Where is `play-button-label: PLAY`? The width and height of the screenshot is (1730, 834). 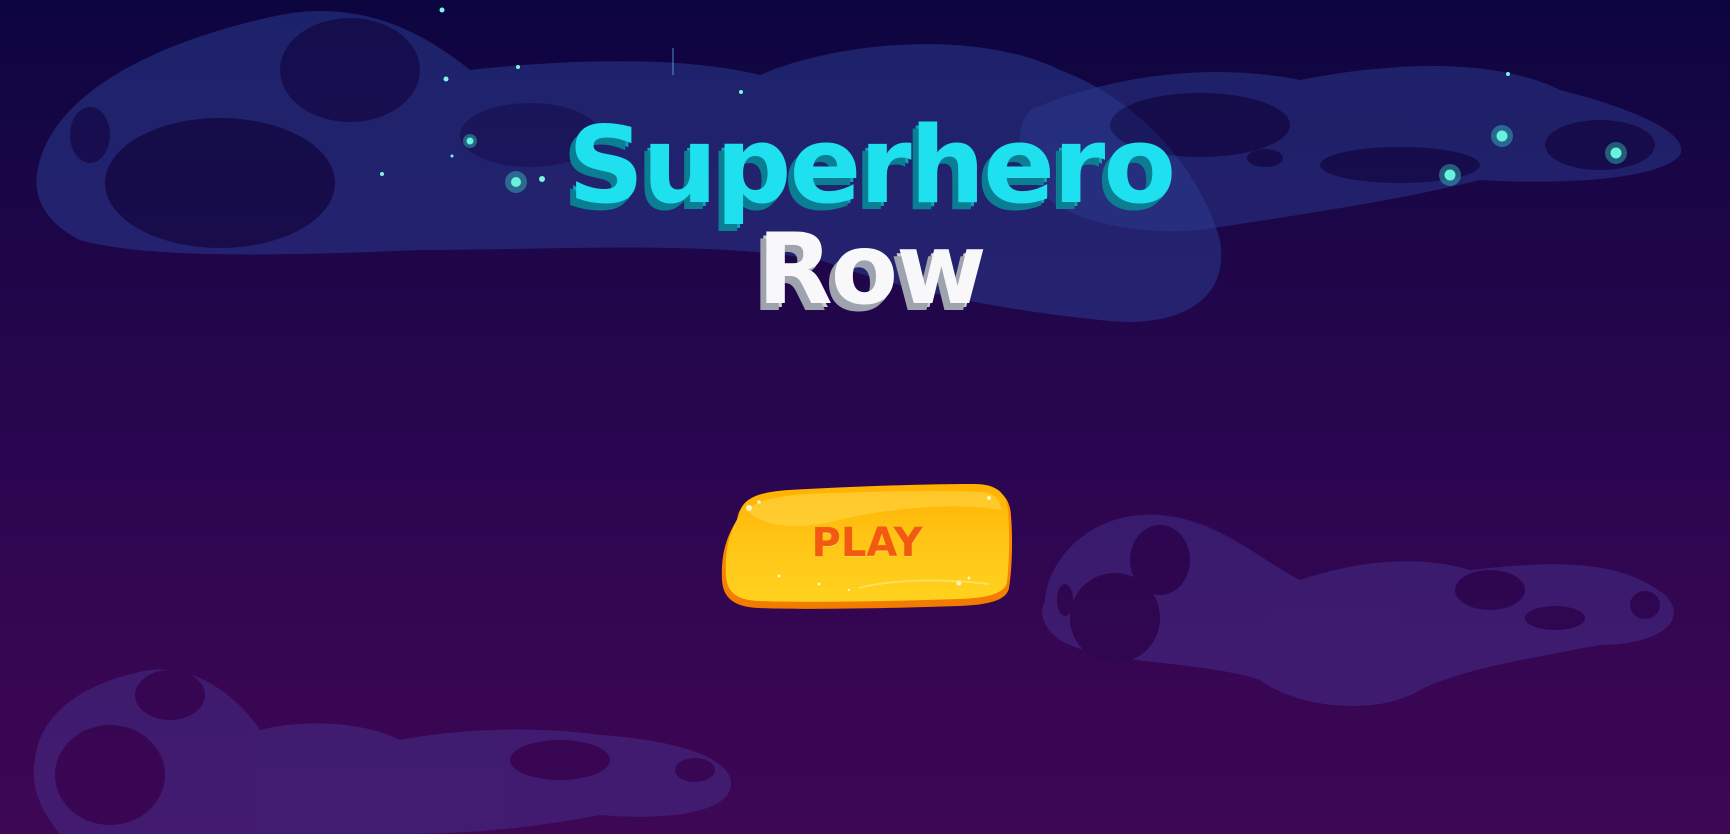 play-button-label: PLAY is located at coordinates (867, 543).